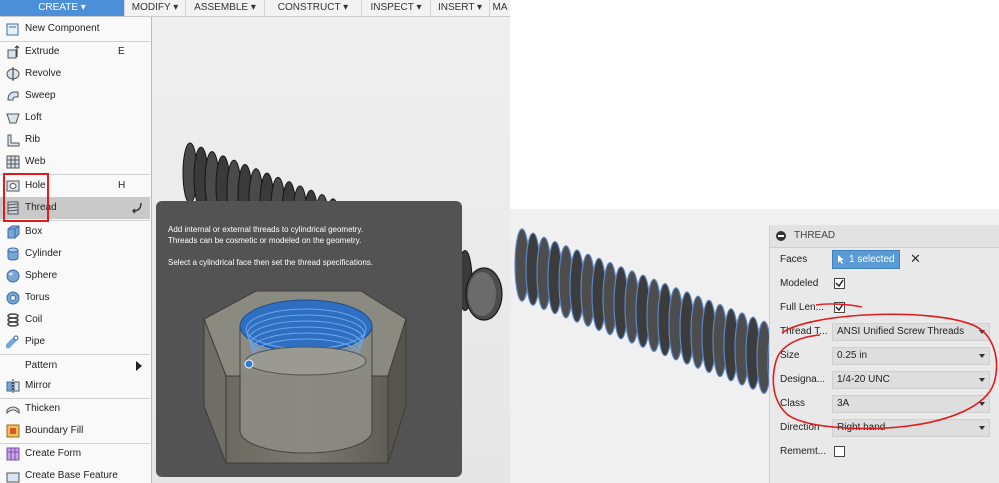 The image size is (999, 483). What do you see at coordinates (885, 366) in the screenshot?
I see `red-annotation-circle` at bounding box center [885, 366].